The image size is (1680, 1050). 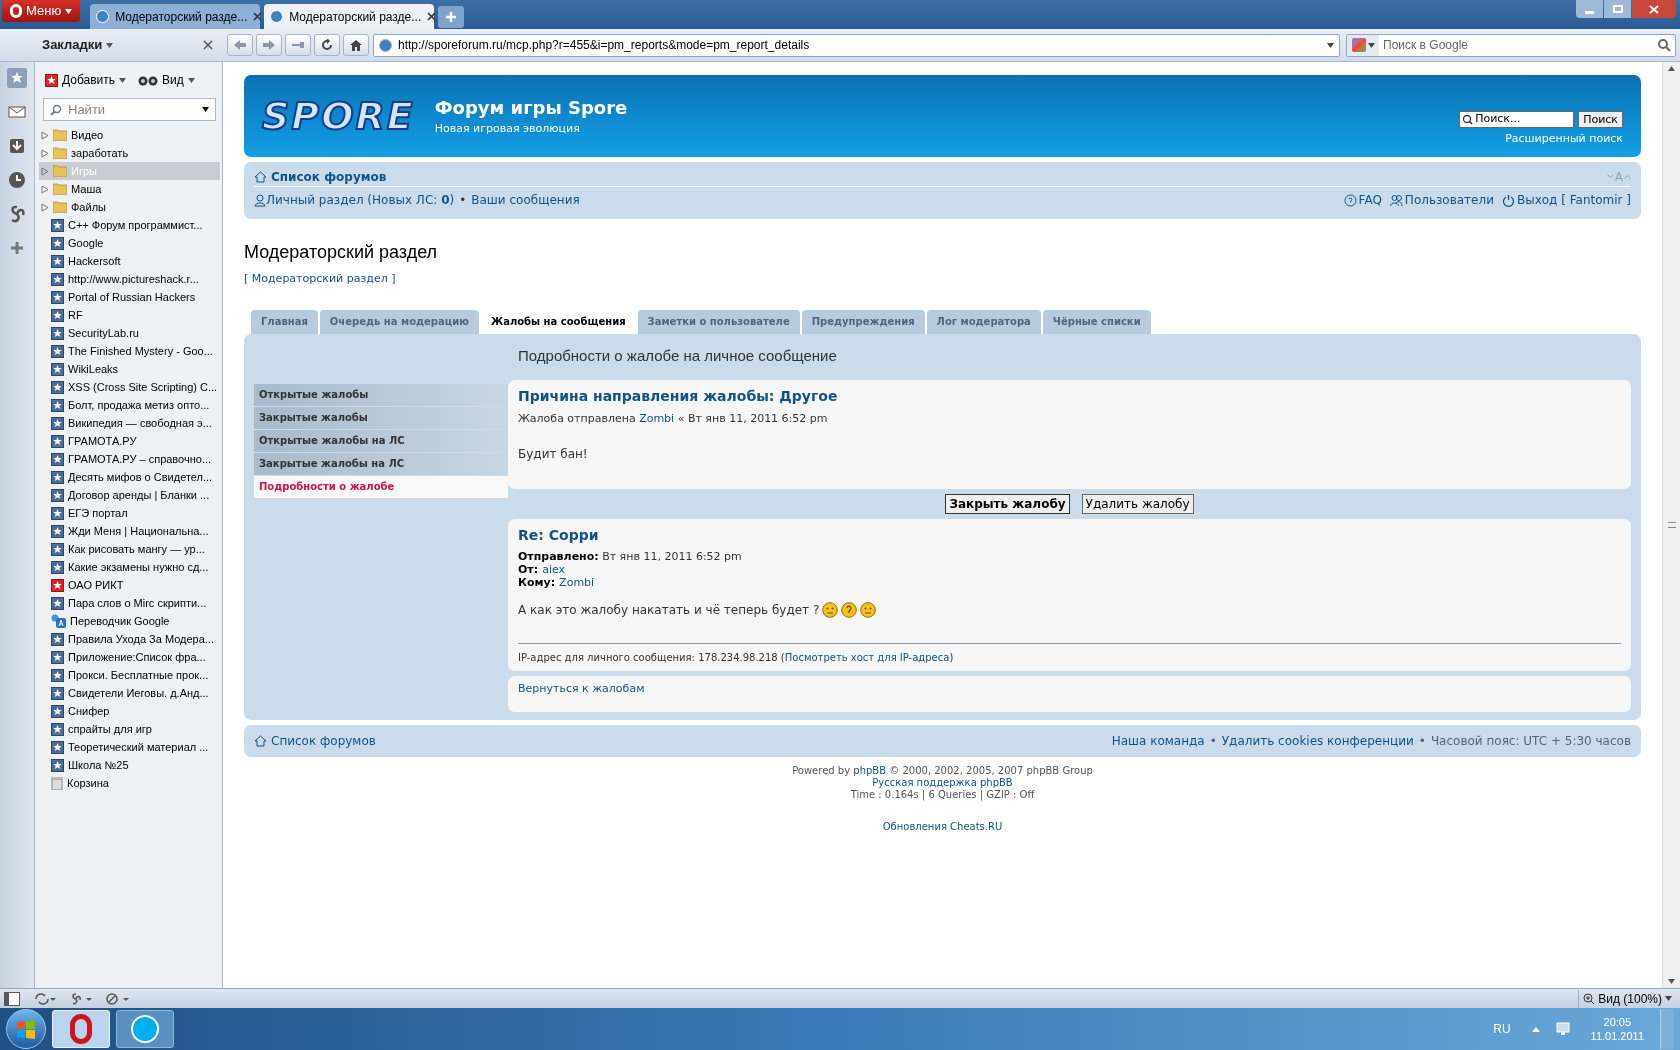 What do you see at coordinates (381, 440) in the screenshot?
I see `mcp-menu-item: Открытые жалобы на ЛС` at bounding box center [381, 440].